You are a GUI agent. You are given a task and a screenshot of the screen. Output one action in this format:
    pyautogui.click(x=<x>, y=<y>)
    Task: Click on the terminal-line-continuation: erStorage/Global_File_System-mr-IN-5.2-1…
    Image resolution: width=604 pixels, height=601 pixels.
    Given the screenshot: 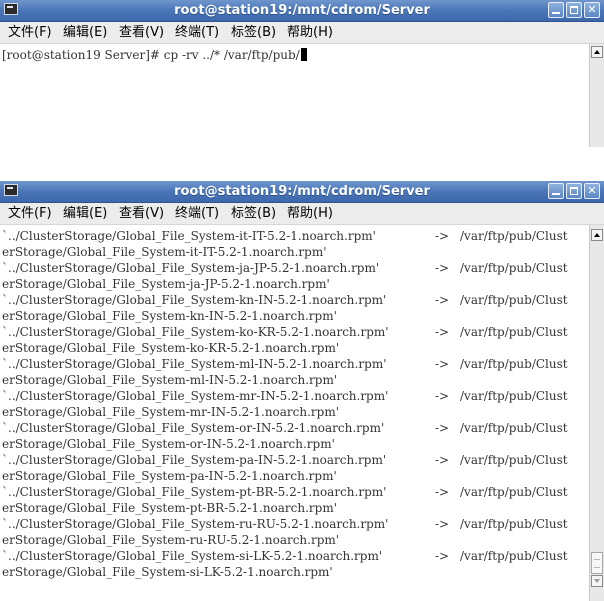 What is the action you would take?
    pyautogui.click(x=170, y=412)
    